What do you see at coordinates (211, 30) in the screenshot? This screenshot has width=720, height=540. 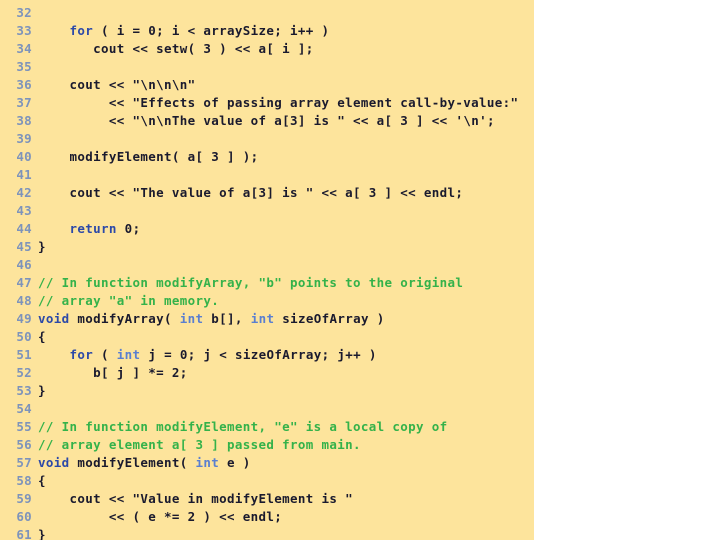 I see `token-plain: ( i = 0; i < arraySize; i++ )` at bounding box center [211, 30].